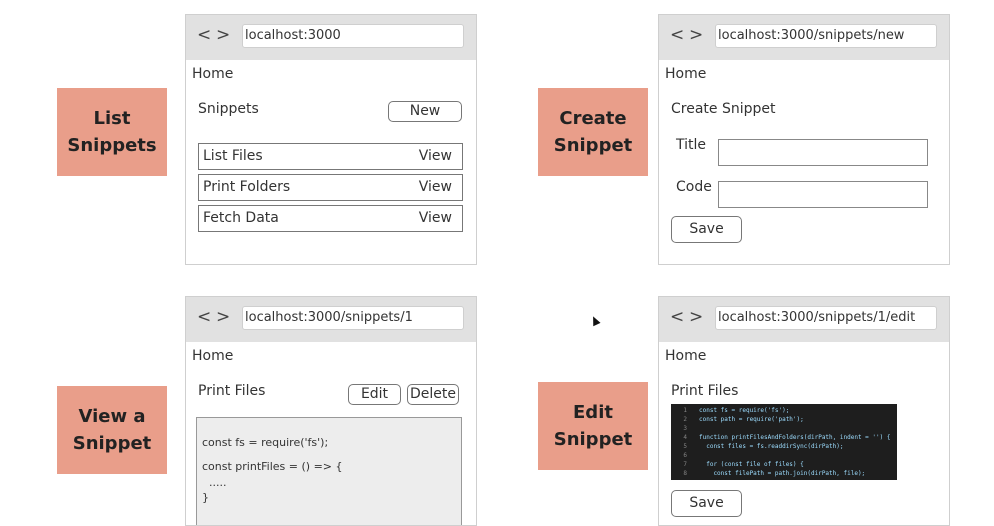 This screenshot has height=526, width=994. Describe the element at coordinates (228, 109) in the screenshot. I see `page-title: Snippets` at that location.